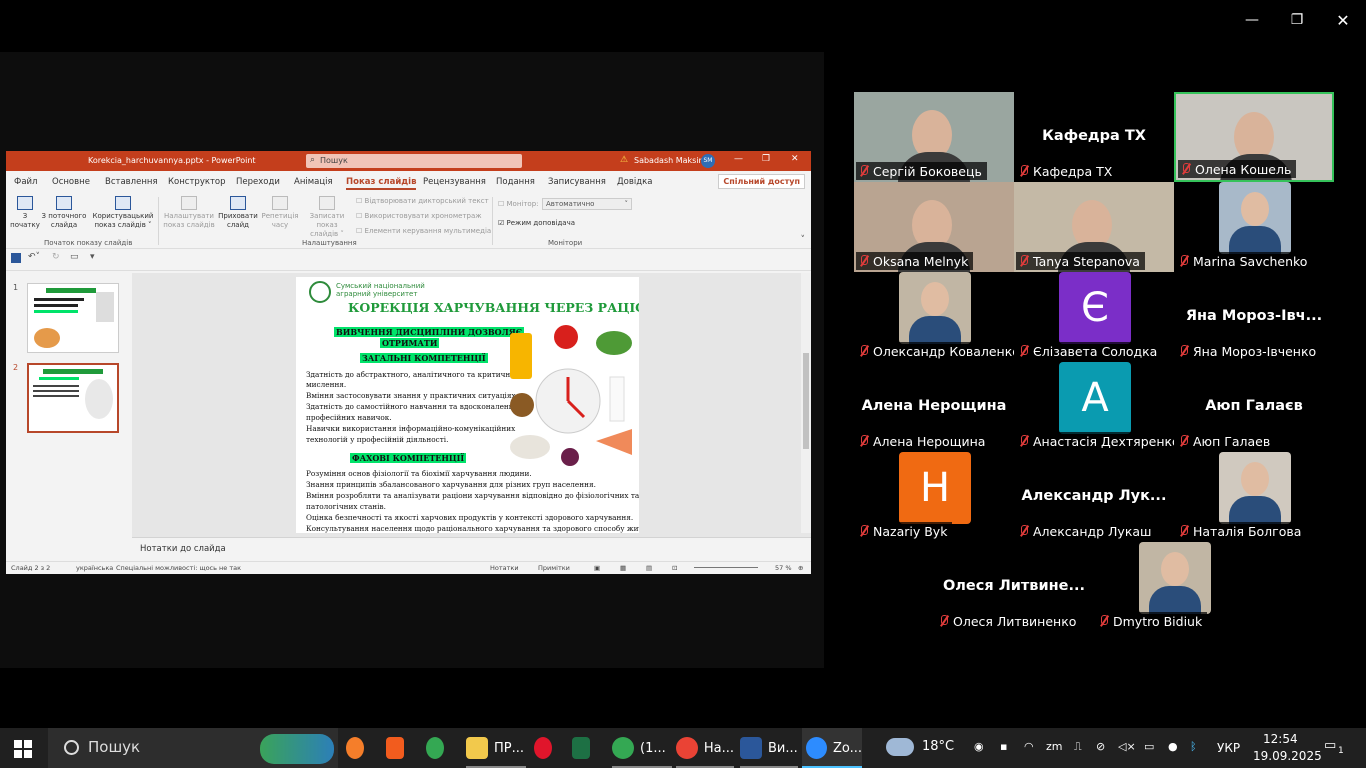  Describe the element at coordinates (623, 568) in the screenshot. I see `sorter-view-icon: ▦` at that location.